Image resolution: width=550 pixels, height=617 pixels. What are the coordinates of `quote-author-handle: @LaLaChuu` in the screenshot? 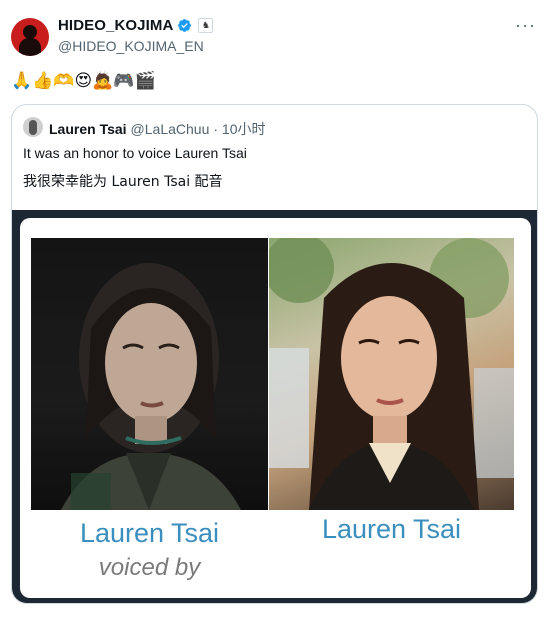 It's located at (170, 129).